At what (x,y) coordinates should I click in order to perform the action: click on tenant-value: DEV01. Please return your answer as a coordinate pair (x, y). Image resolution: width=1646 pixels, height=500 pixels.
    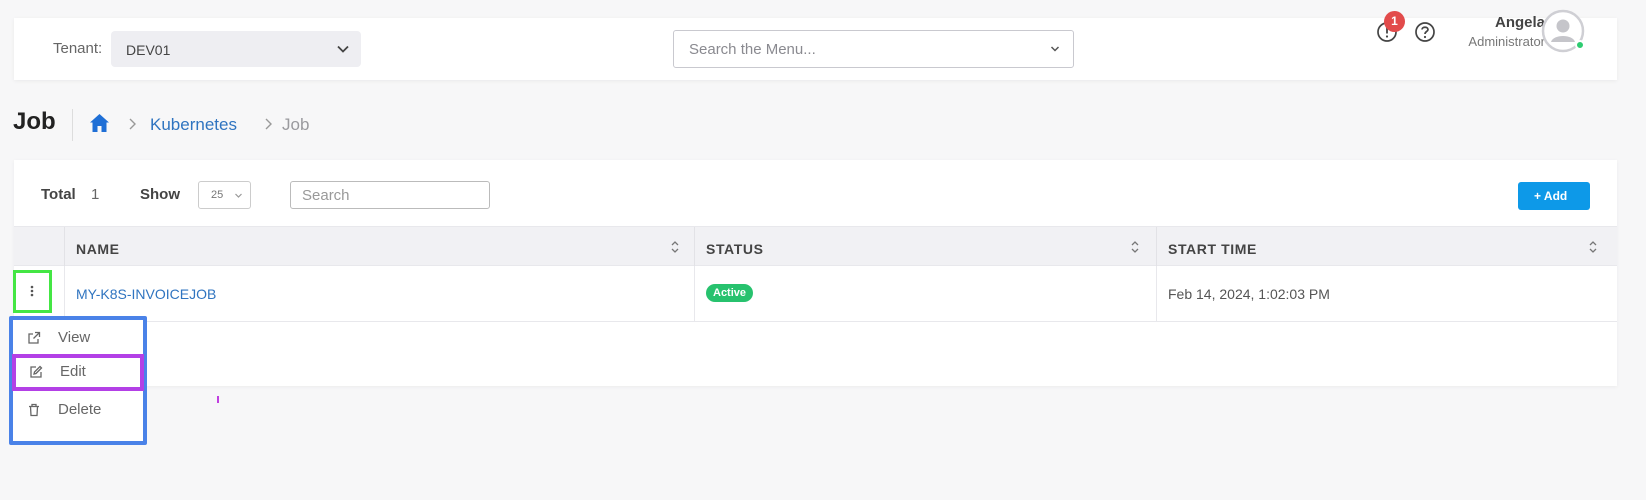
    Looking at the image, I should click on (148, 50).